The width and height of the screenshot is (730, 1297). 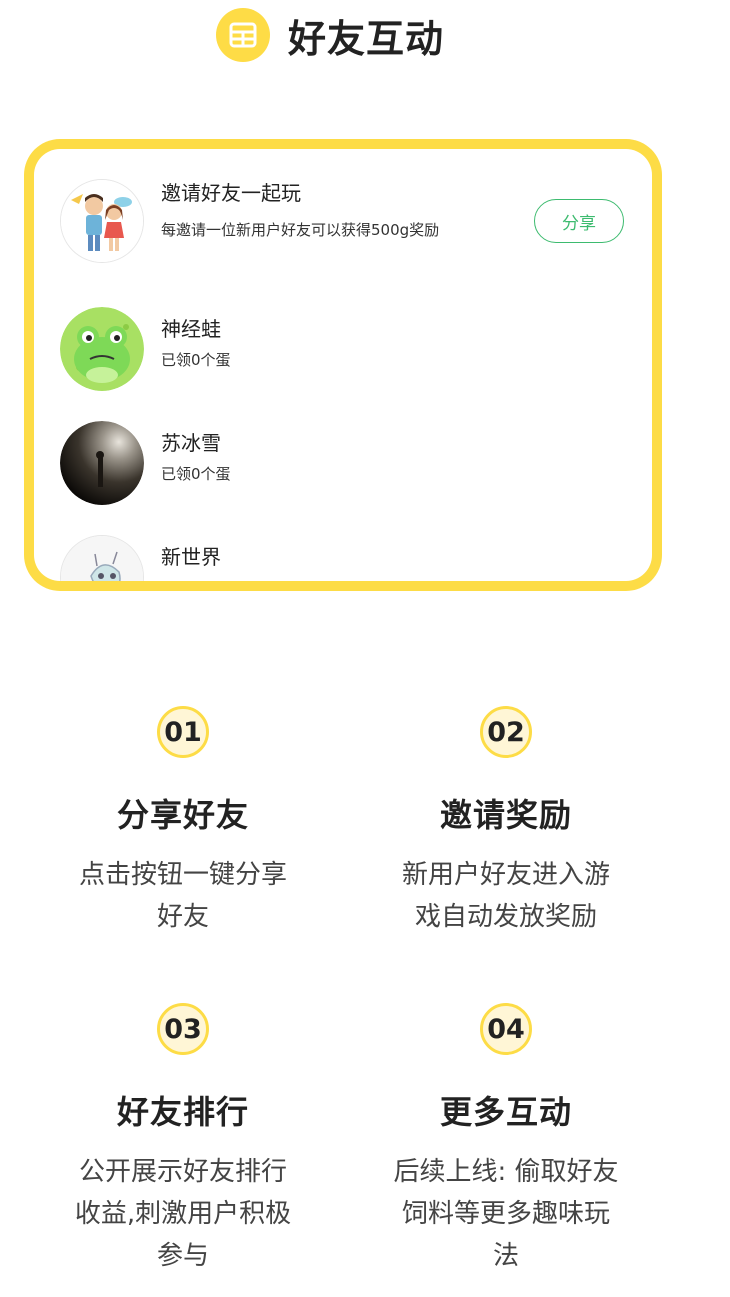 I want to click on feature-title: 更多互动, so click(x=505, y=1112).